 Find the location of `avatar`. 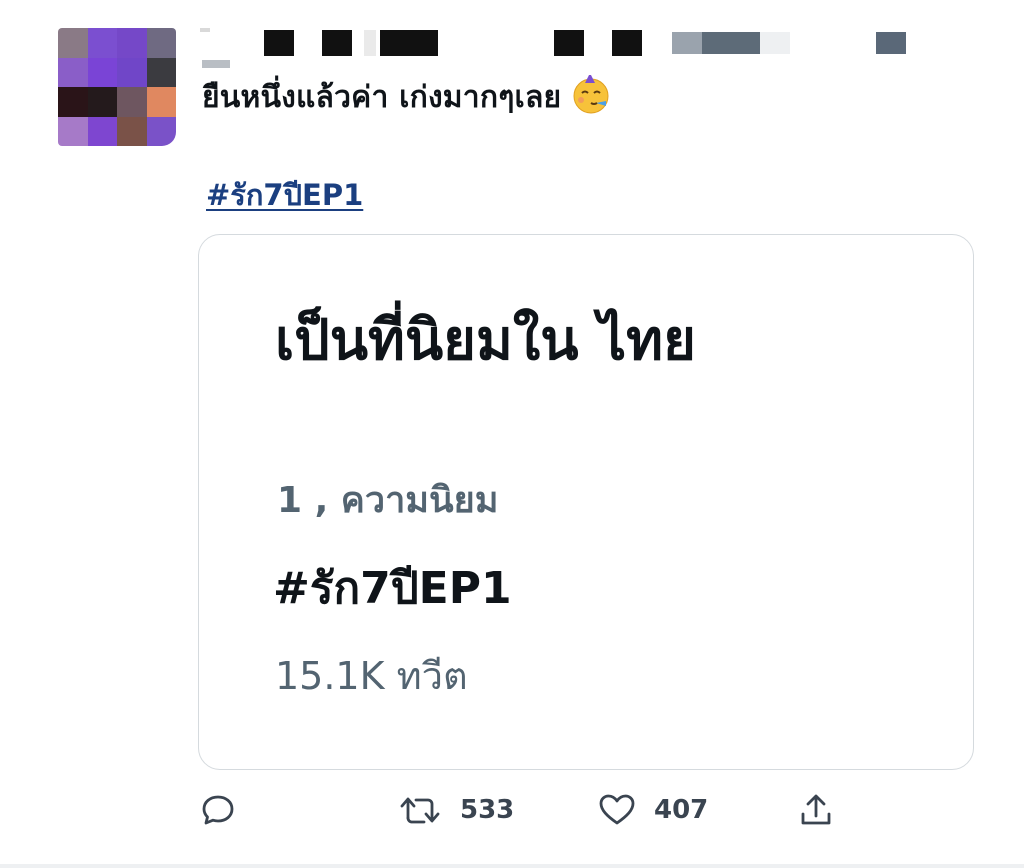

avatar is located at coordinates (117, 87).